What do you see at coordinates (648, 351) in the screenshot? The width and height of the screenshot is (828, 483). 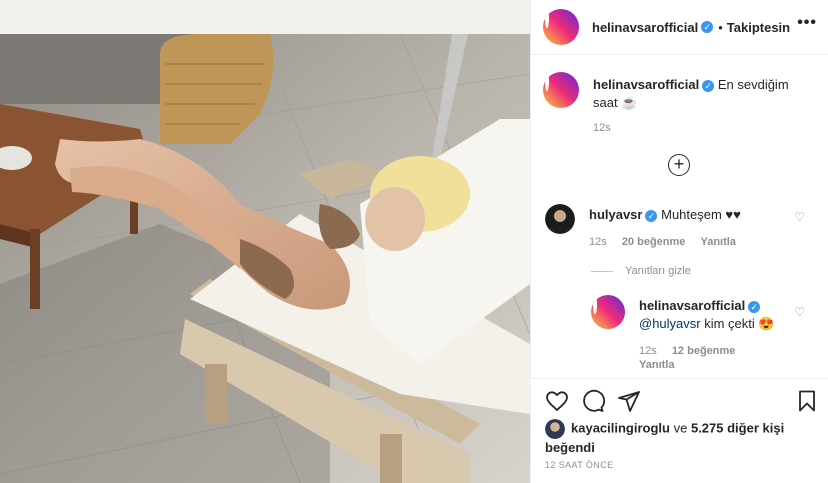 I see `reply-time: 12s` at bounding box center [648, 351].